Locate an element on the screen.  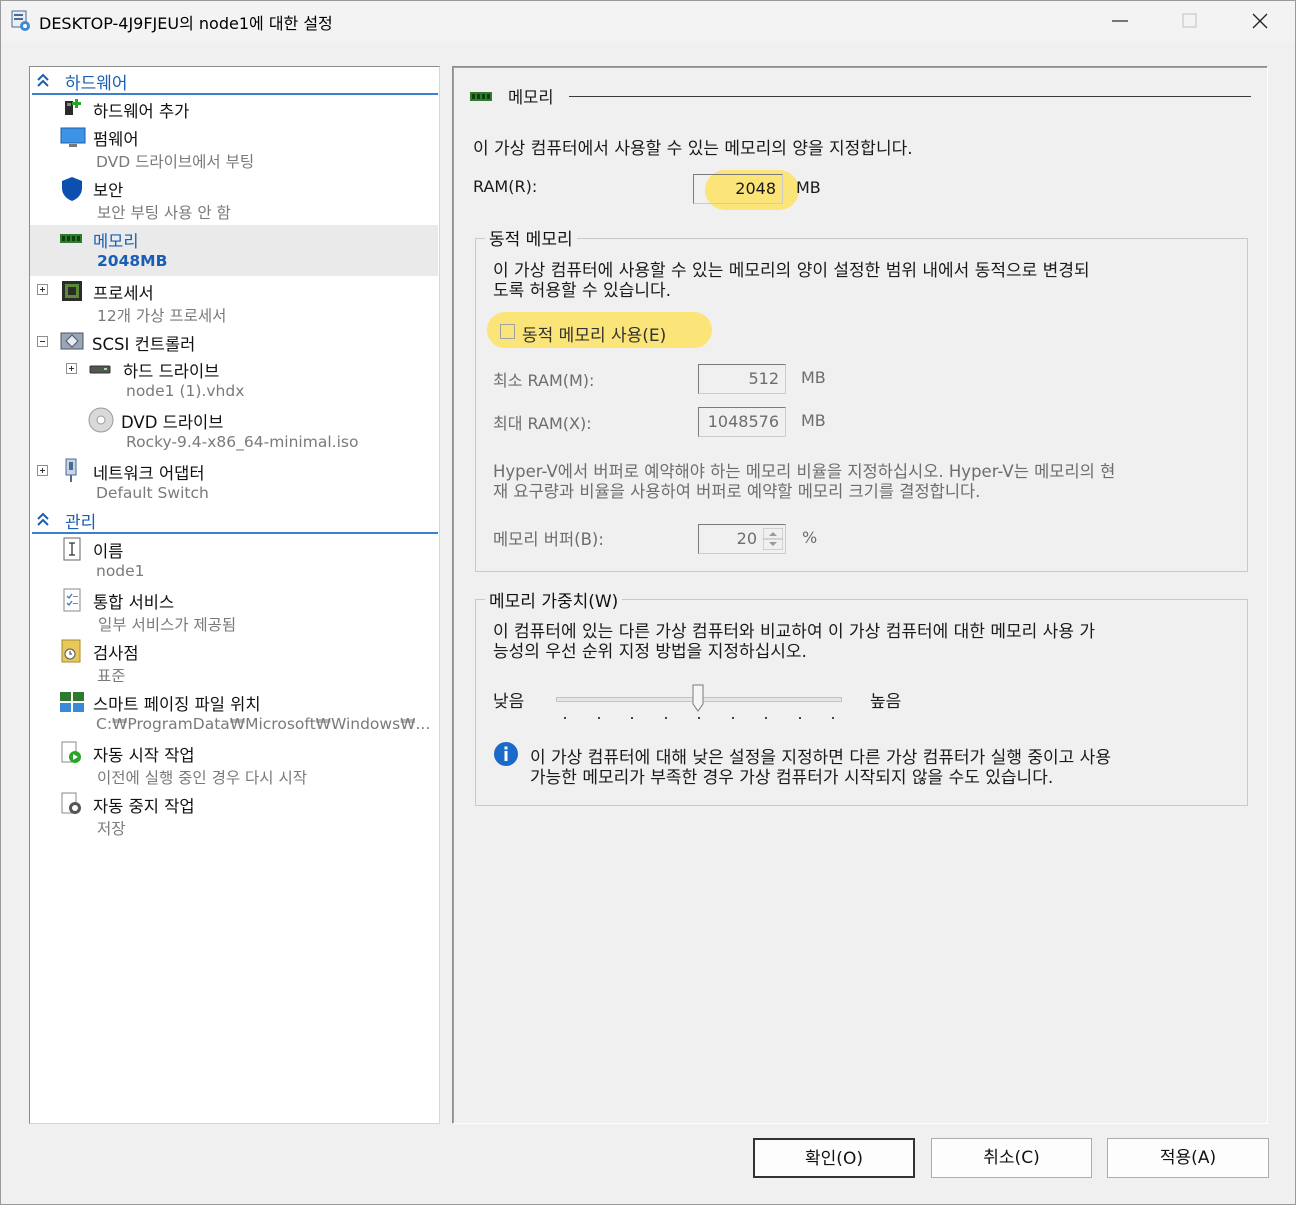
tree-item-label: 검사점 is located at coordinates (116, 653).